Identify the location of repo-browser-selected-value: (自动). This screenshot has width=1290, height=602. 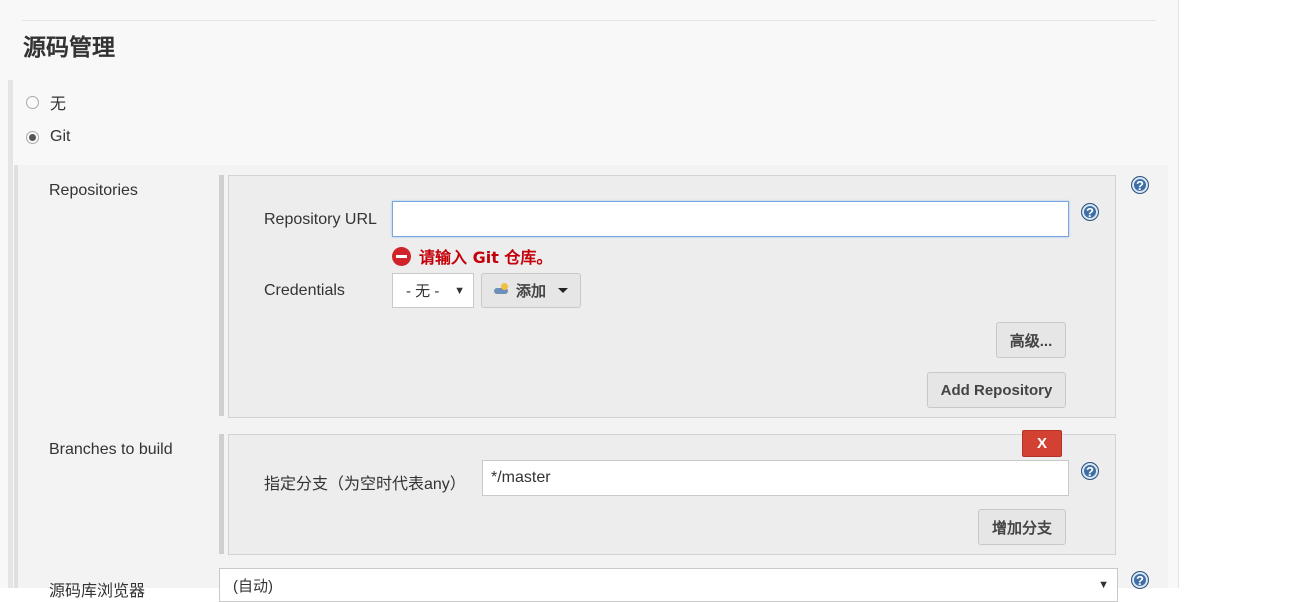
(253, 586).